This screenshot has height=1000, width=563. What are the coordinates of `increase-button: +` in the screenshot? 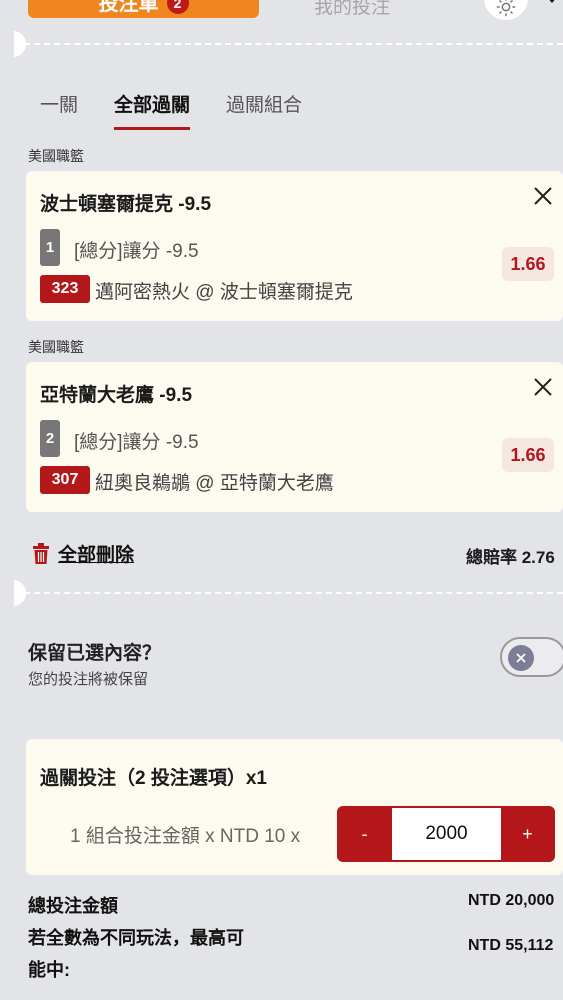 It's located at (527, 834).